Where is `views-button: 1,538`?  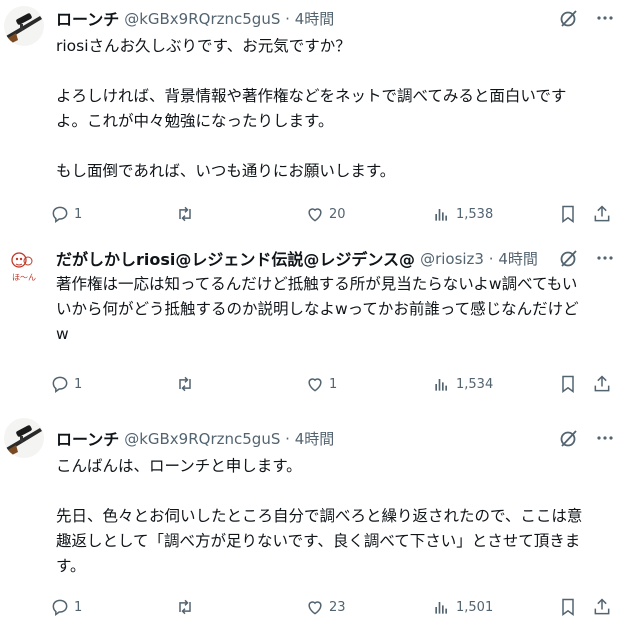 views-button: 1,538 is located at coordinates (462, 214).